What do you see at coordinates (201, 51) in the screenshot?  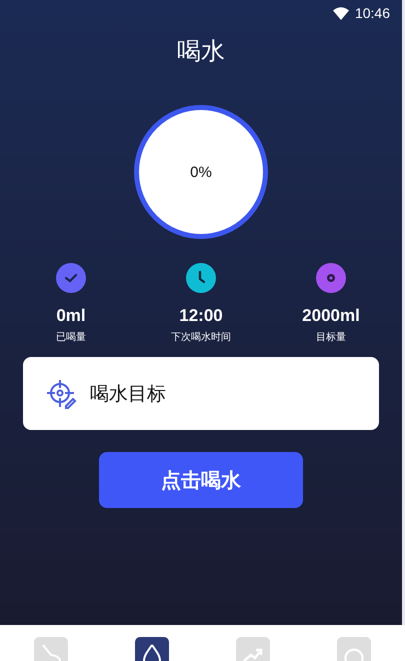 I see `page-title: 喝水` at bounding box center [201, 51].